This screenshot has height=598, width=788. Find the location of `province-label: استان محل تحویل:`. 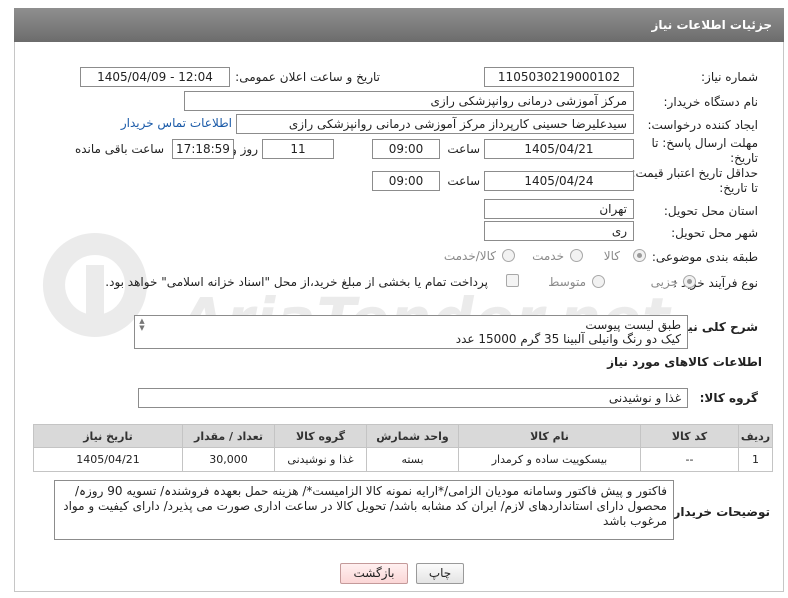

province-label: استان محل تحویل: is located at coordinates (710, 211).